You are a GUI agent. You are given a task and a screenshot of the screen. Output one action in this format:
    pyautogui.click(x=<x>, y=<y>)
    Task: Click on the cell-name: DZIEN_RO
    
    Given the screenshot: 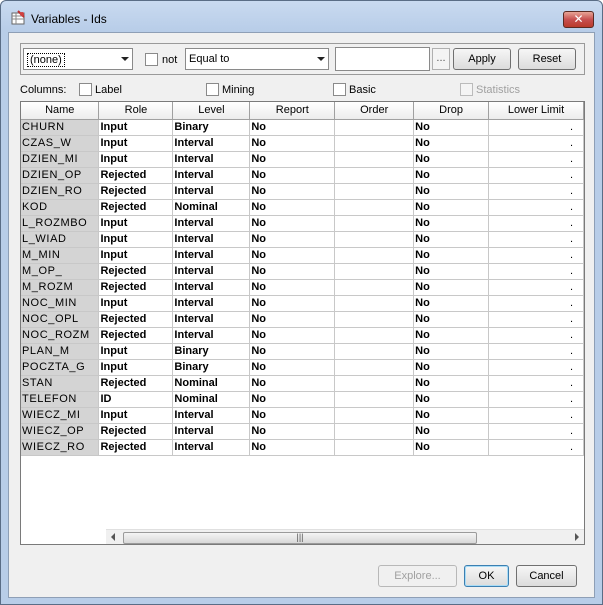 What is the action you would take?
    pyautogui.click(x=60, y=191)
    